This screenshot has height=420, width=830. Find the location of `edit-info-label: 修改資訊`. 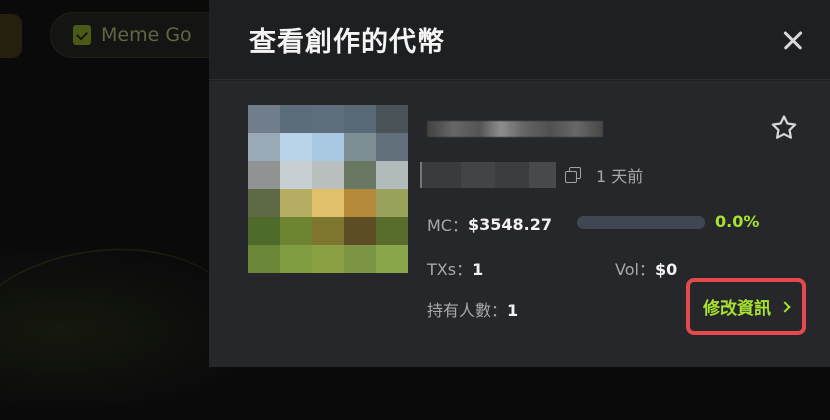

edit-info-label: 修改資訊 is located at coordinates (737, 309).